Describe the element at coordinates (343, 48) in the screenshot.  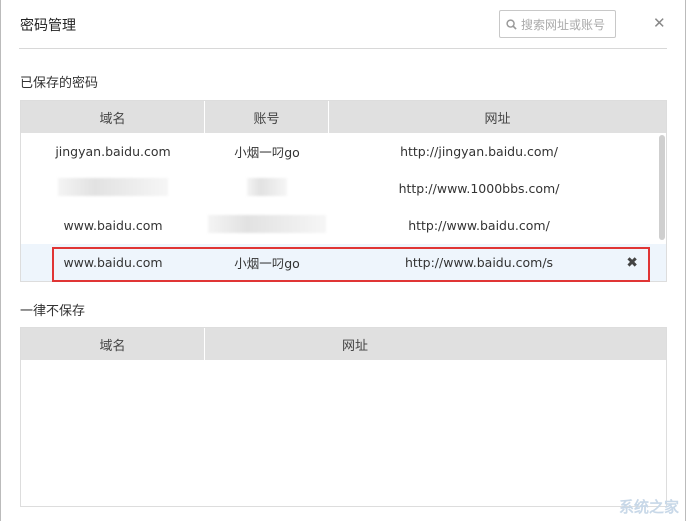
I see `divider` at that location.